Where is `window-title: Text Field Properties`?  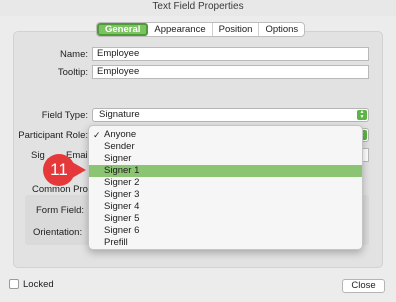
window-title: Text Field Properties is located at coordinates (198, 8).